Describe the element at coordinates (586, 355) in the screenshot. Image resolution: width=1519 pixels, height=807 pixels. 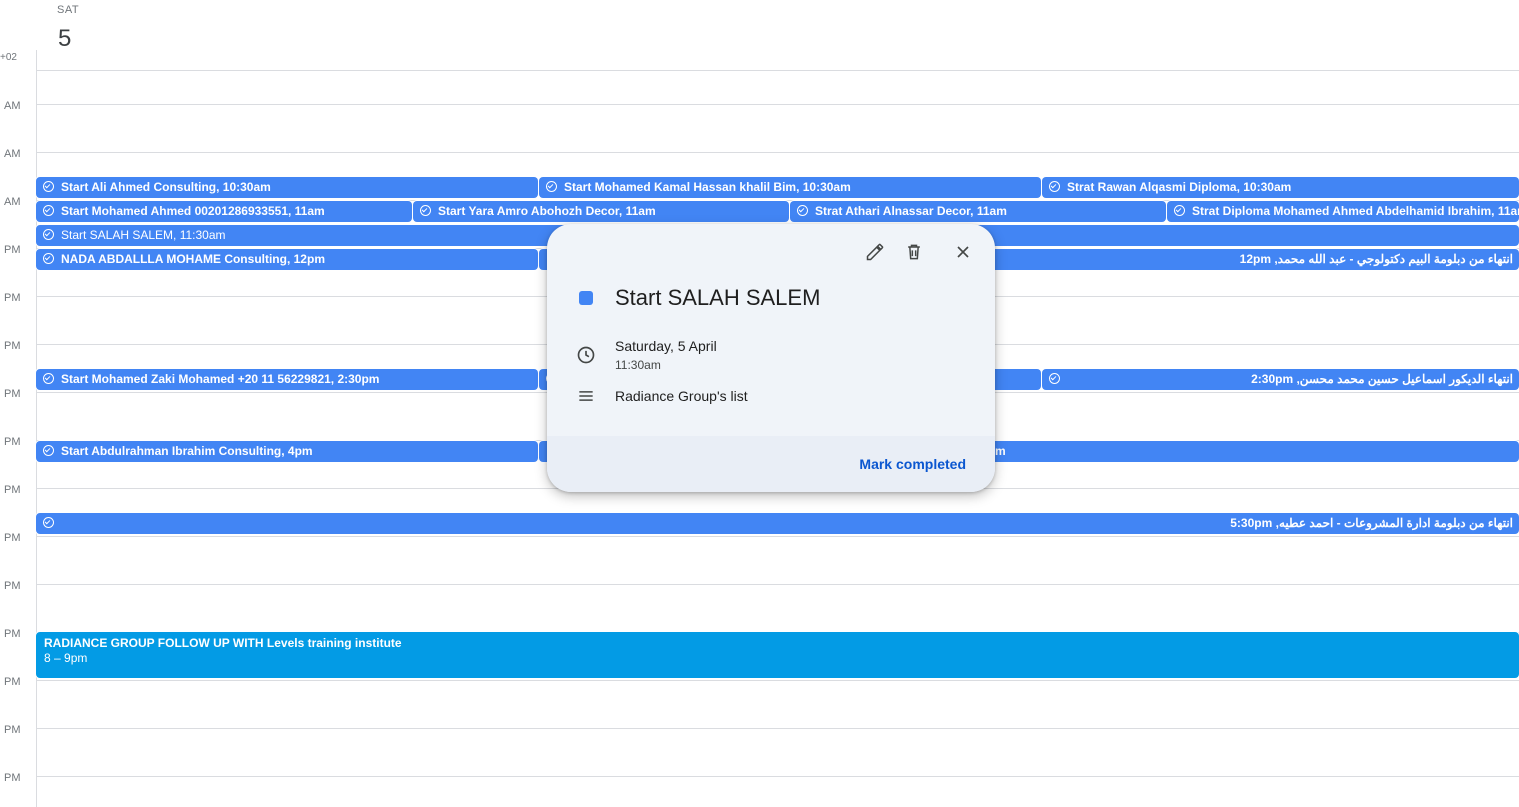
I see `clock-icon` at that location.